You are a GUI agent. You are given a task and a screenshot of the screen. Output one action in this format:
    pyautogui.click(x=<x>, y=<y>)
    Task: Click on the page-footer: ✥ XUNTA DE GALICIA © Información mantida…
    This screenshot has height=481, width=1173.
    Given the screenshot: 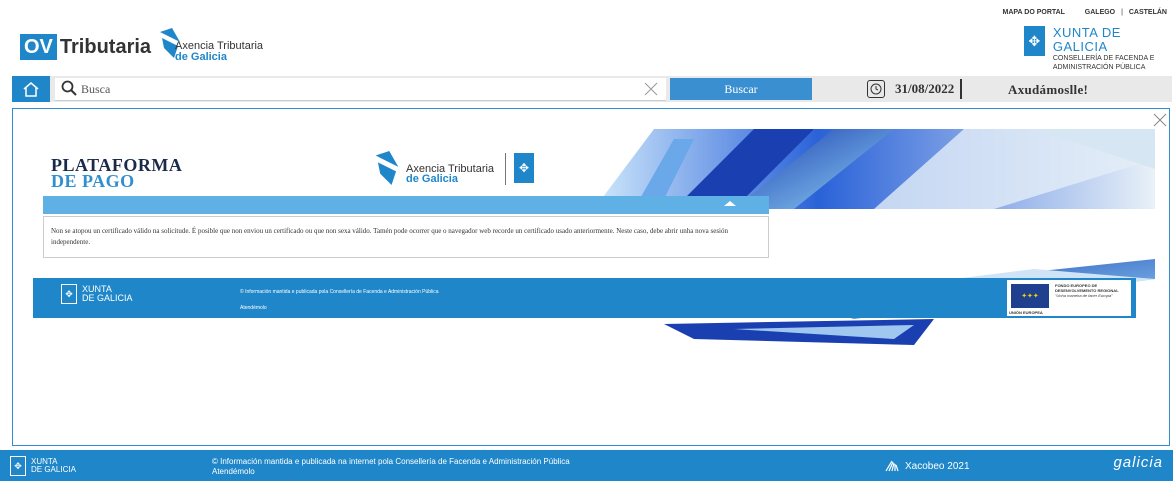 What is the action you would take?
    pyautogui.click(x=586, y=465)
    